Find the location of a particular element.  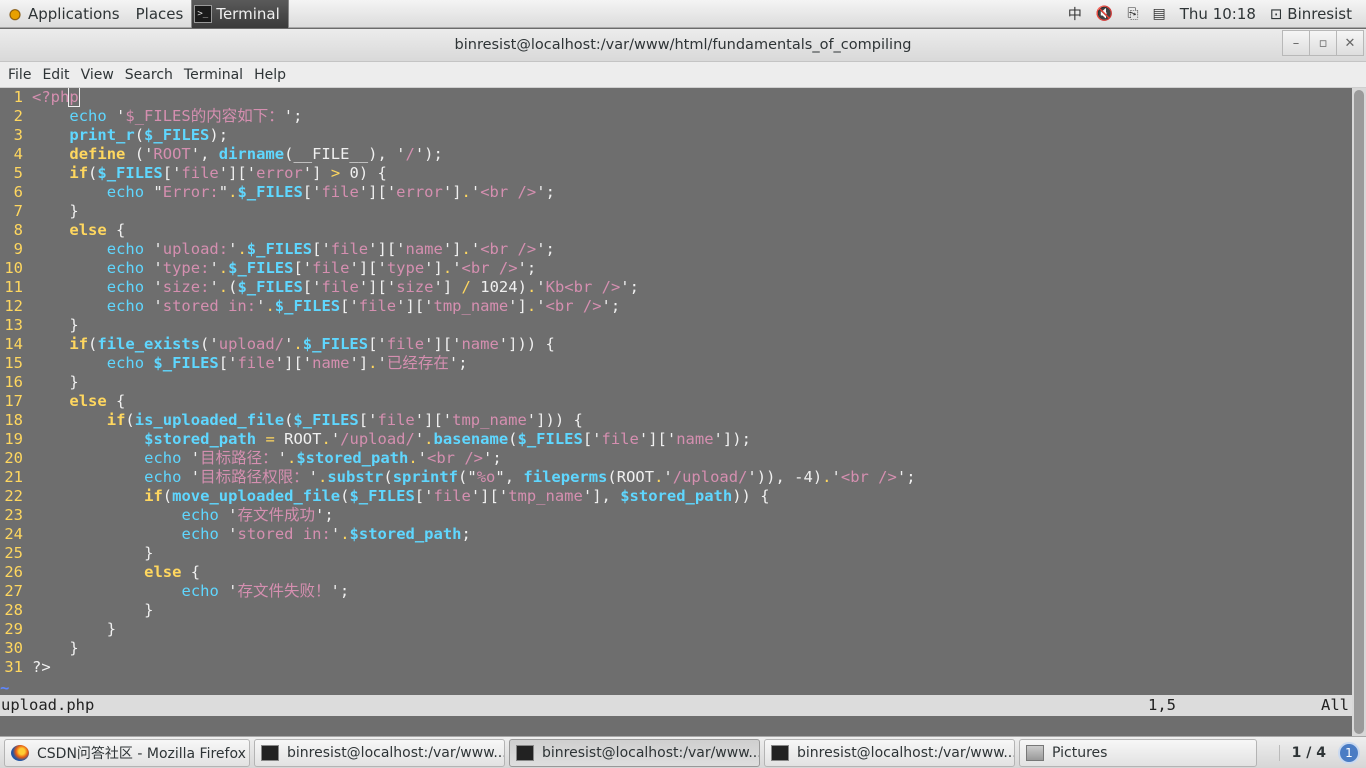

line-source: <?php is located at coordinates (56, 97).